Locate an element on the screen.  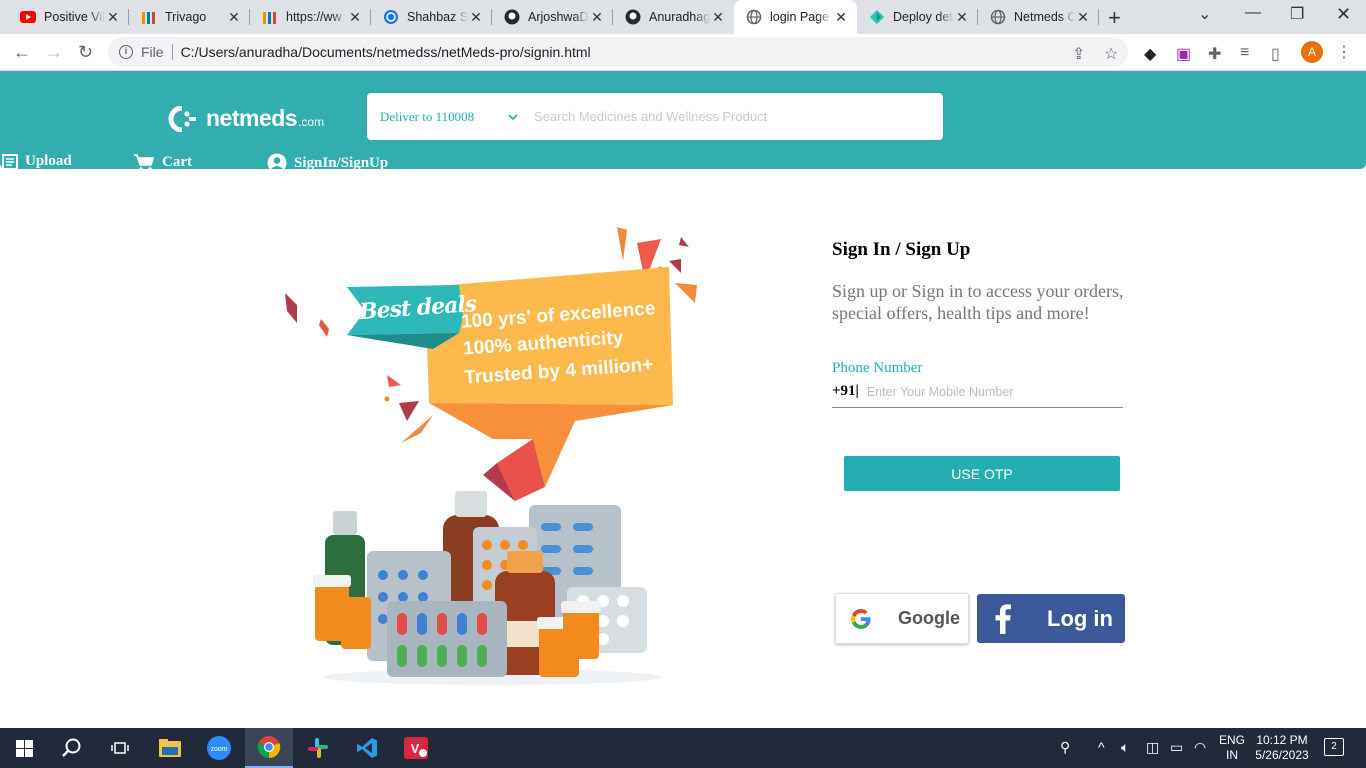
wifi-icon: ◠ is located at coordinates (1200, 747).